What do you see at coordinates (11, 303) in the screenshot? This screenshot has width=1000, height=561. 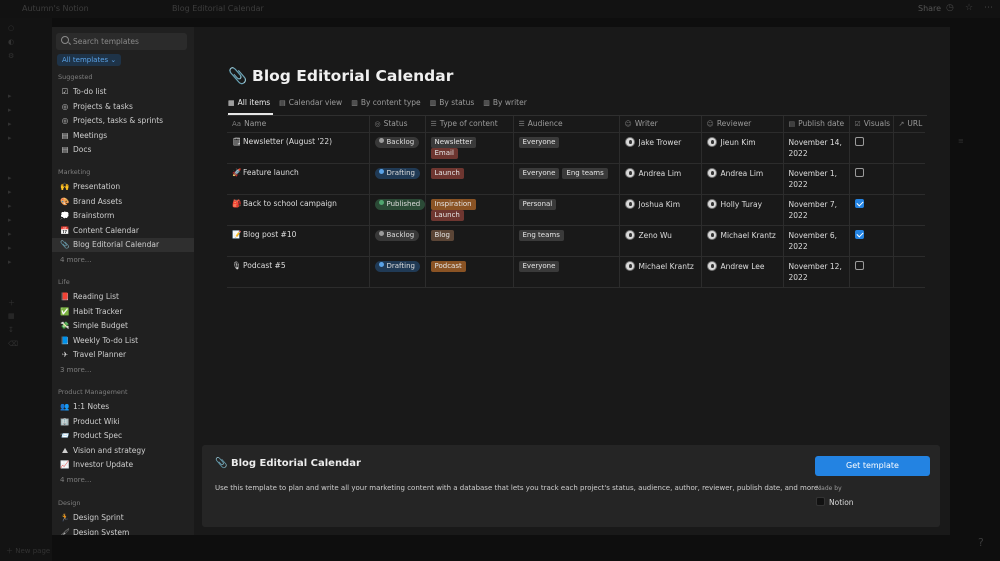 I see `sidebar-create-icon: ＋` at bounding box center [11, 303].